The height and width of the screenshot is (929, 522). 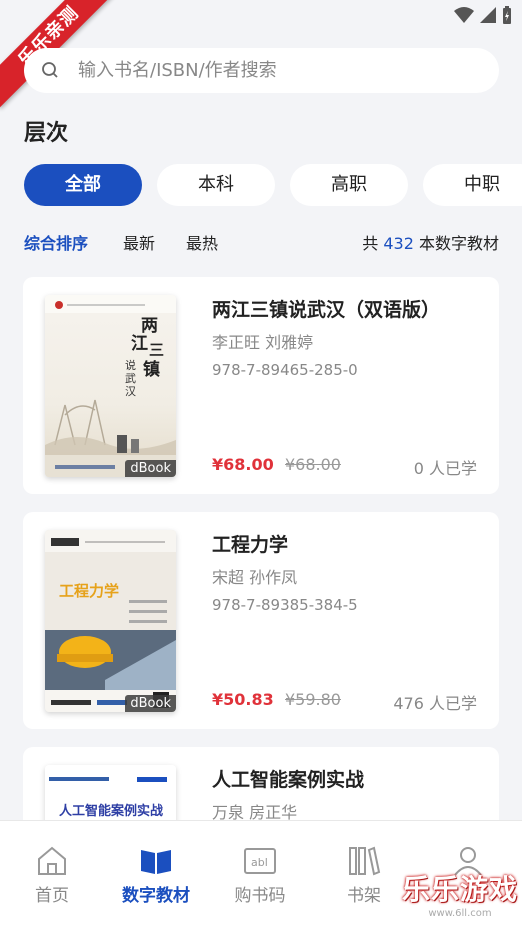 I want to click on svg-text: 镇, so click(x=151, y=369).